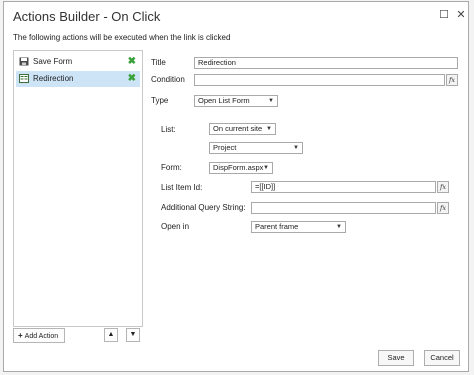 The width and height of the screenshot is (474, 375). I want to click on query-string-label: Additional Query String:, so click(203, 207).